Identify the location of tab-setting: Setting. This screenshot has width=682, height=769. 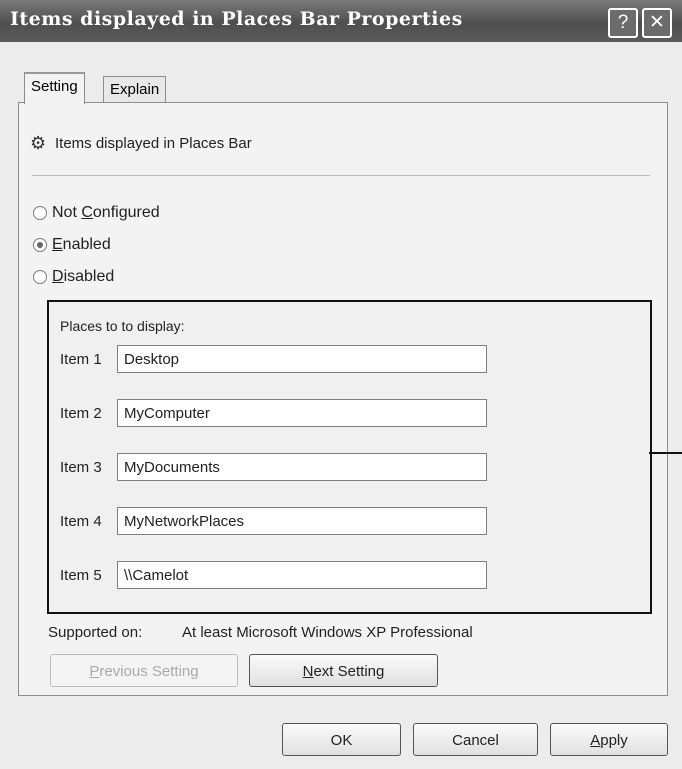
(54, 88).